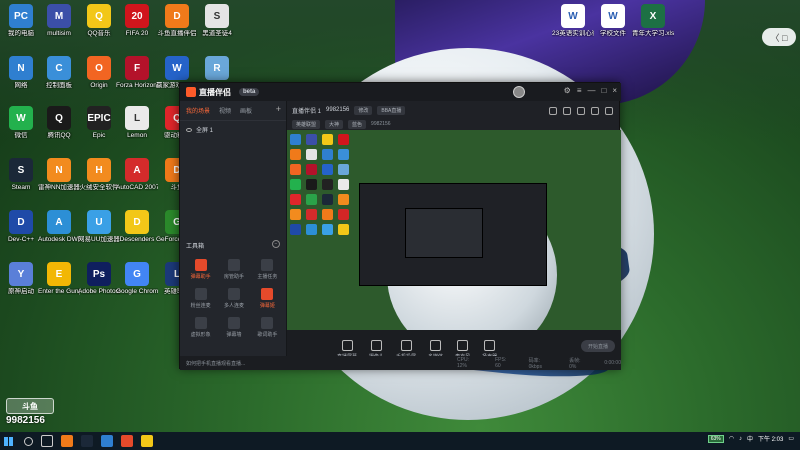 Image resolution: width=800 pixels, height=450 pixels. I want to click on lock-icon, so click(567, 111).